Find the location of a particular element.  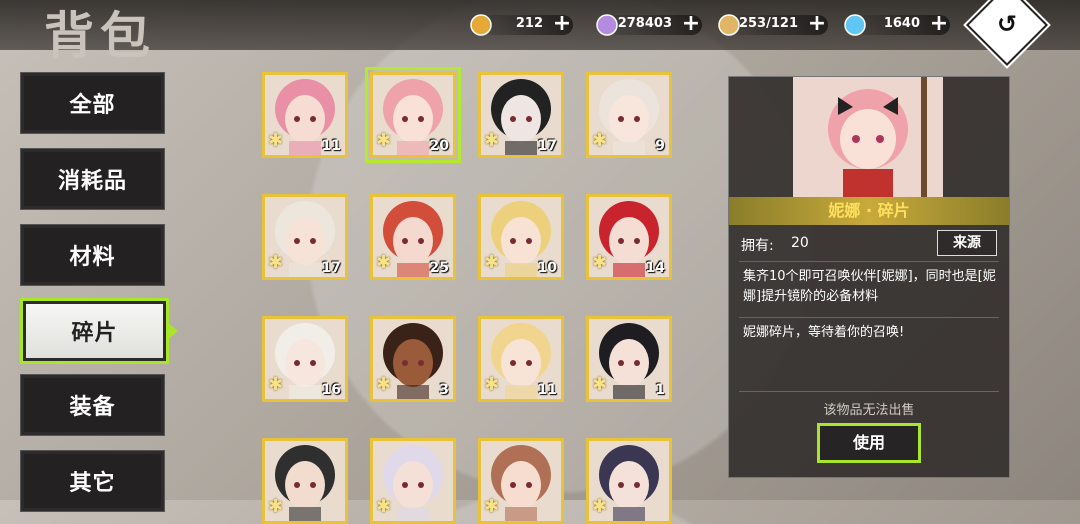

fragment-slot: ✱ 9 is located at coordinates (629, 115).